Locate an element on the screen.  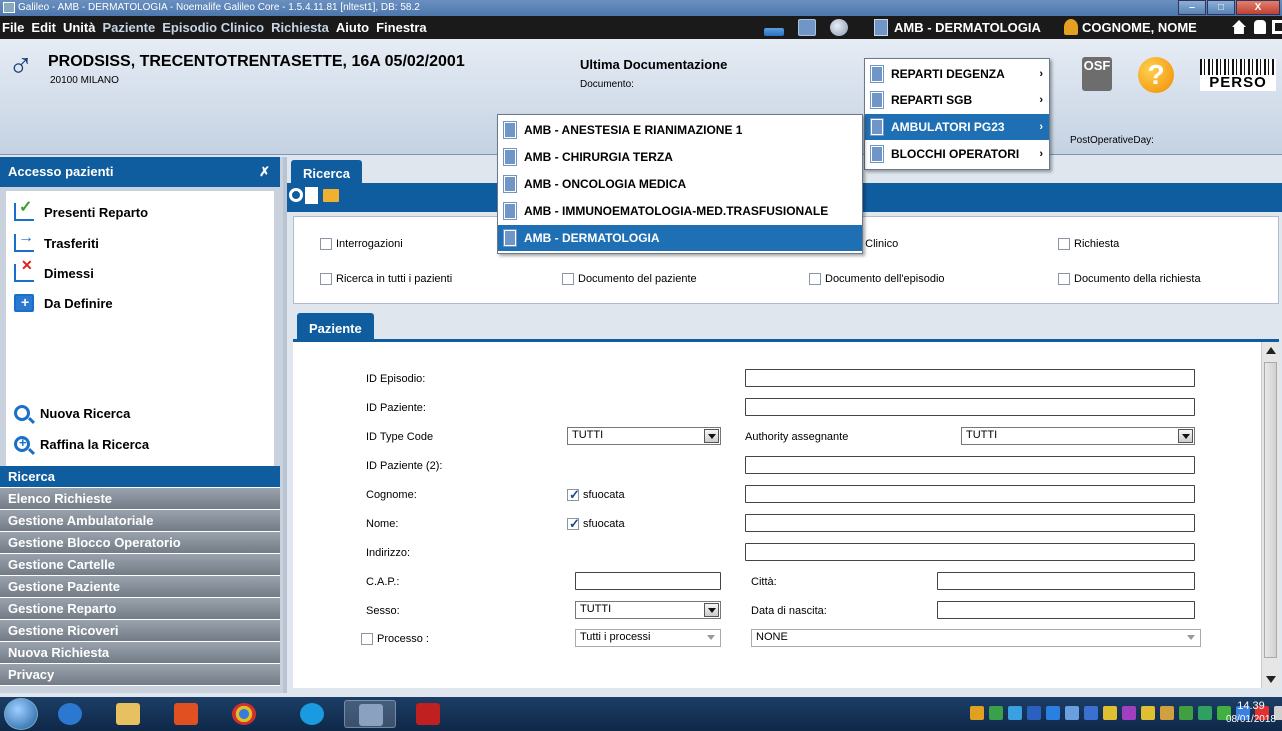
menu-richiesta: Richiesta is located at coordinates (300, 27).